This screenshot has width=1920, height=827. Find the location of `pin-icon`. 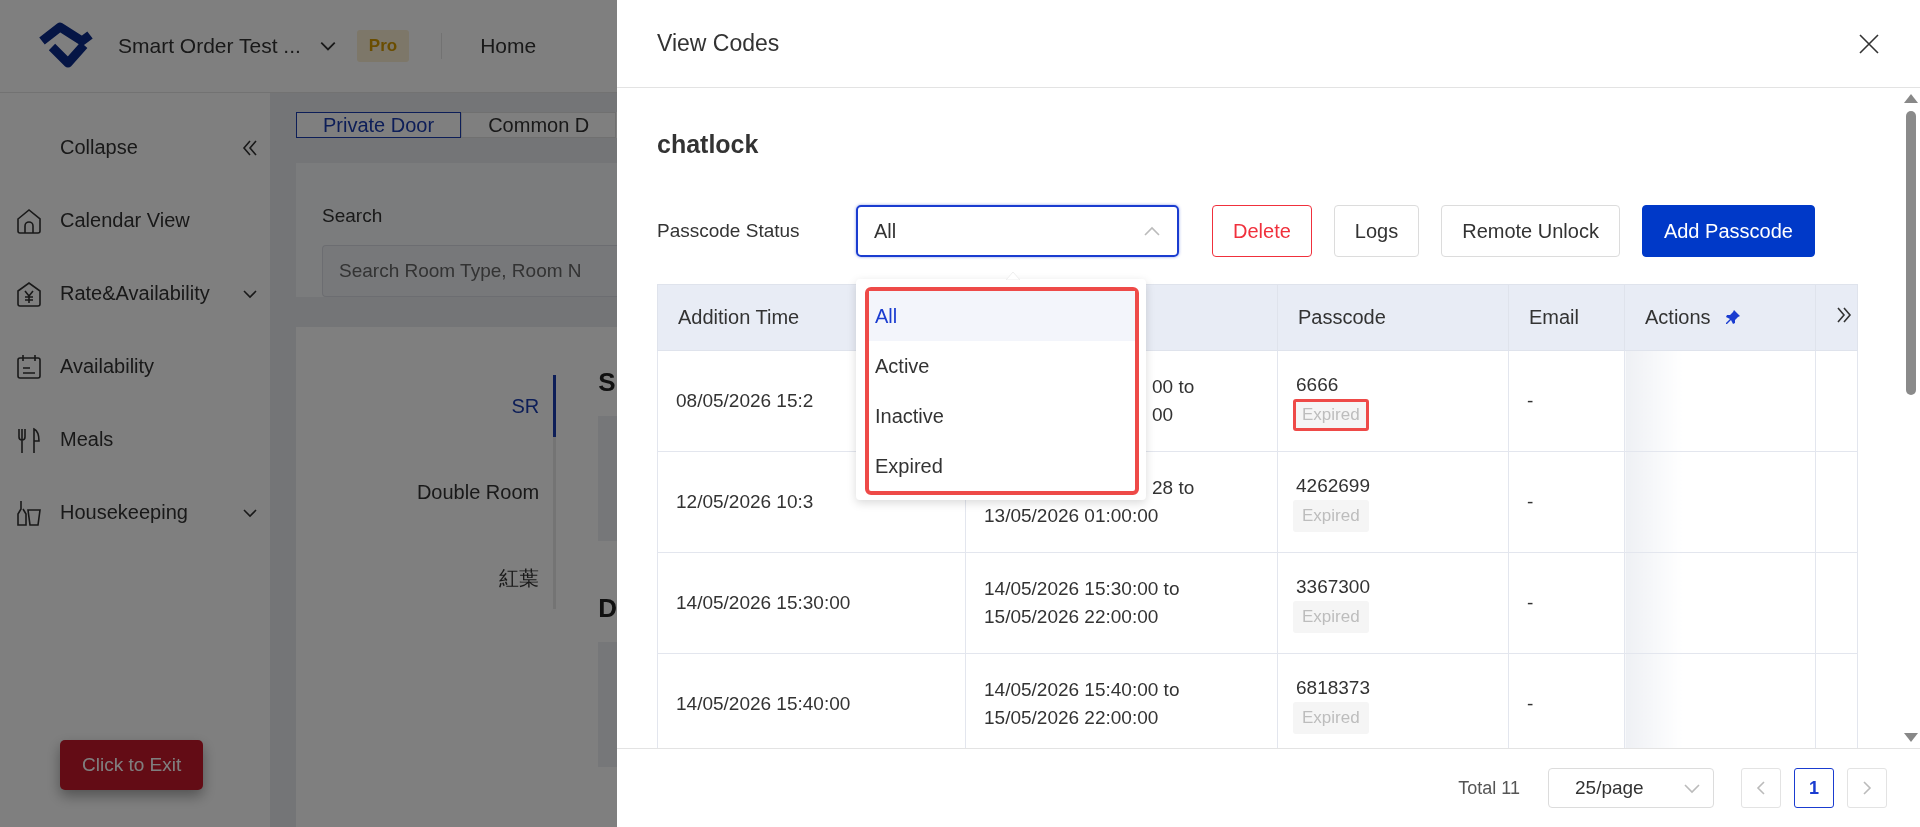

pin-icon is located at coordinates (1732, 317).